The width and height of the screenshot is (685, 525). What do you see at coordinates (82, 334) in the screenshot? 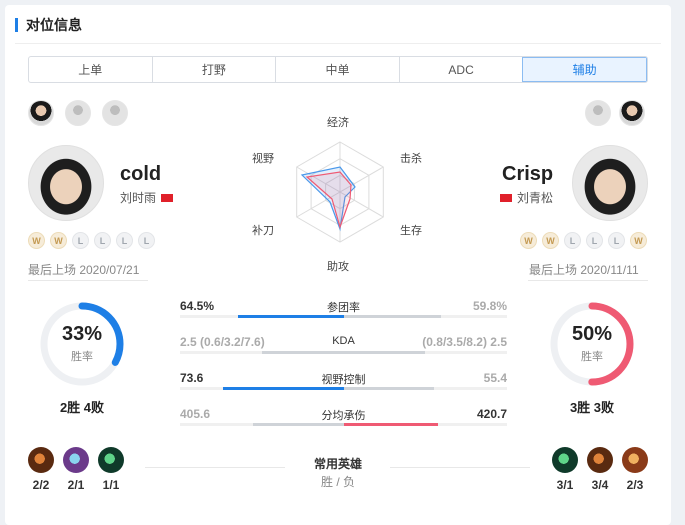
I see `left-winrate-value: 33%` at bounding box center [82, 334].